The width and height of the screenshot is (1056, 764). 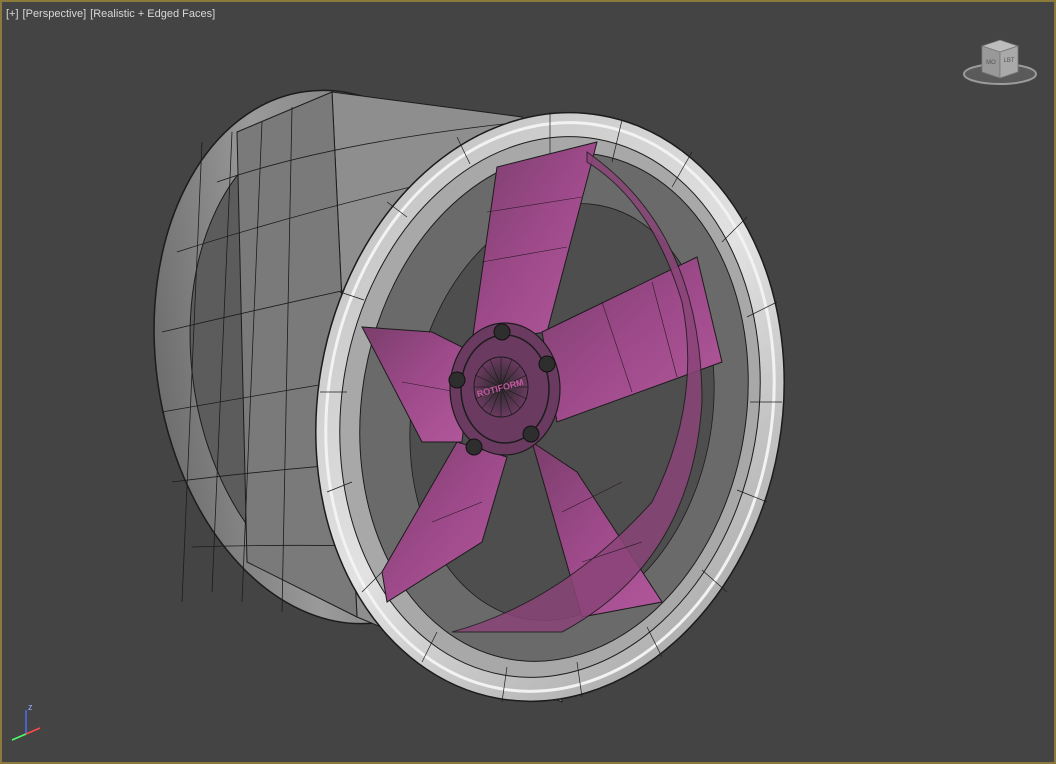 I want to click on cube-icon: MO LBT, so click(x=1000, y=59).